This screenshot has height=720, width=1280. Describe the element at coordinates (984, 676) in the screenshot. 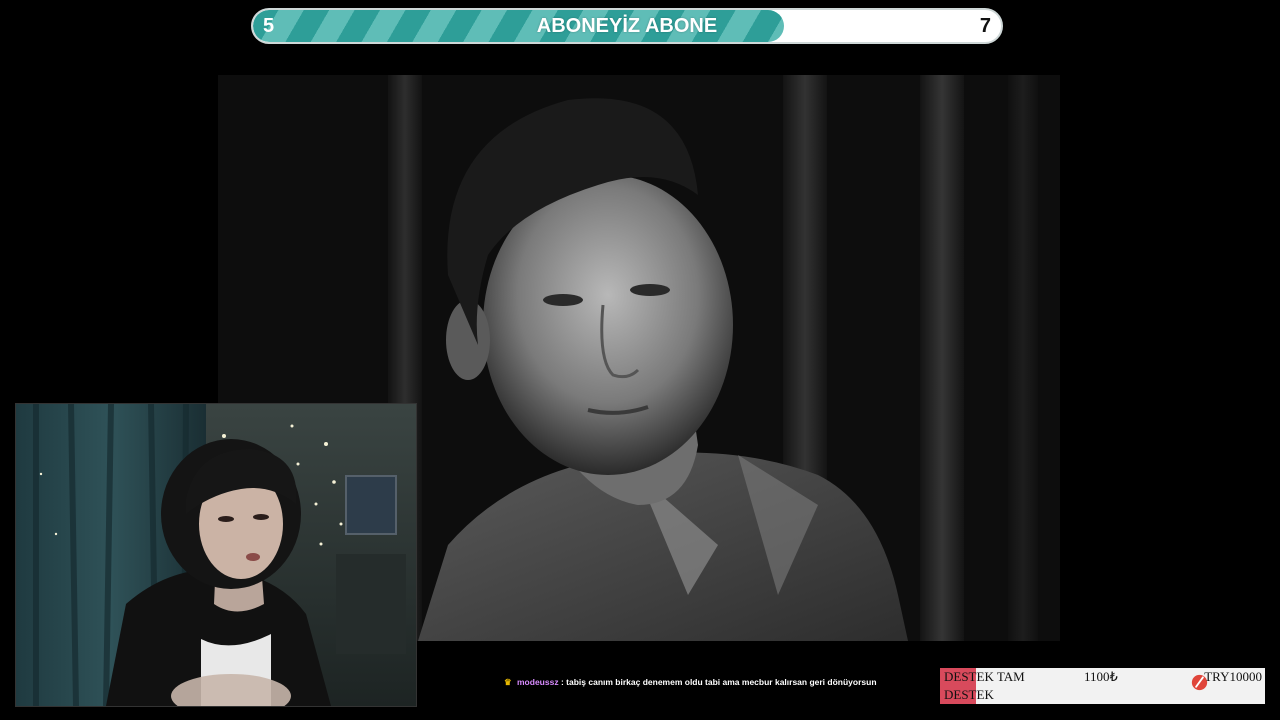

I see `donation-title-line1: DESTEK TAM` at that location.